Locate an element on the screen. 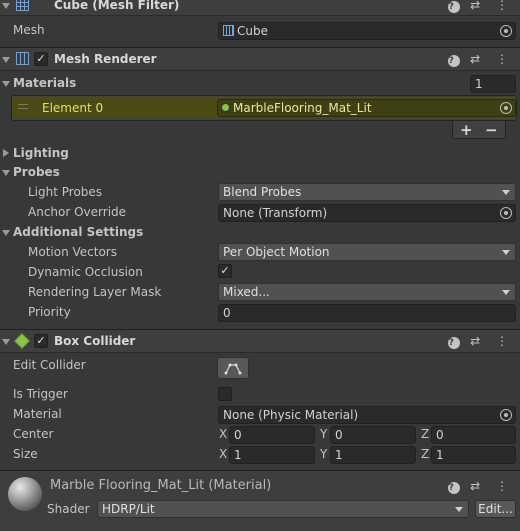 The height and width of the screenshot is (531, 520). anchor-override-field: None (Transform) is located at coordinates (367, 213).